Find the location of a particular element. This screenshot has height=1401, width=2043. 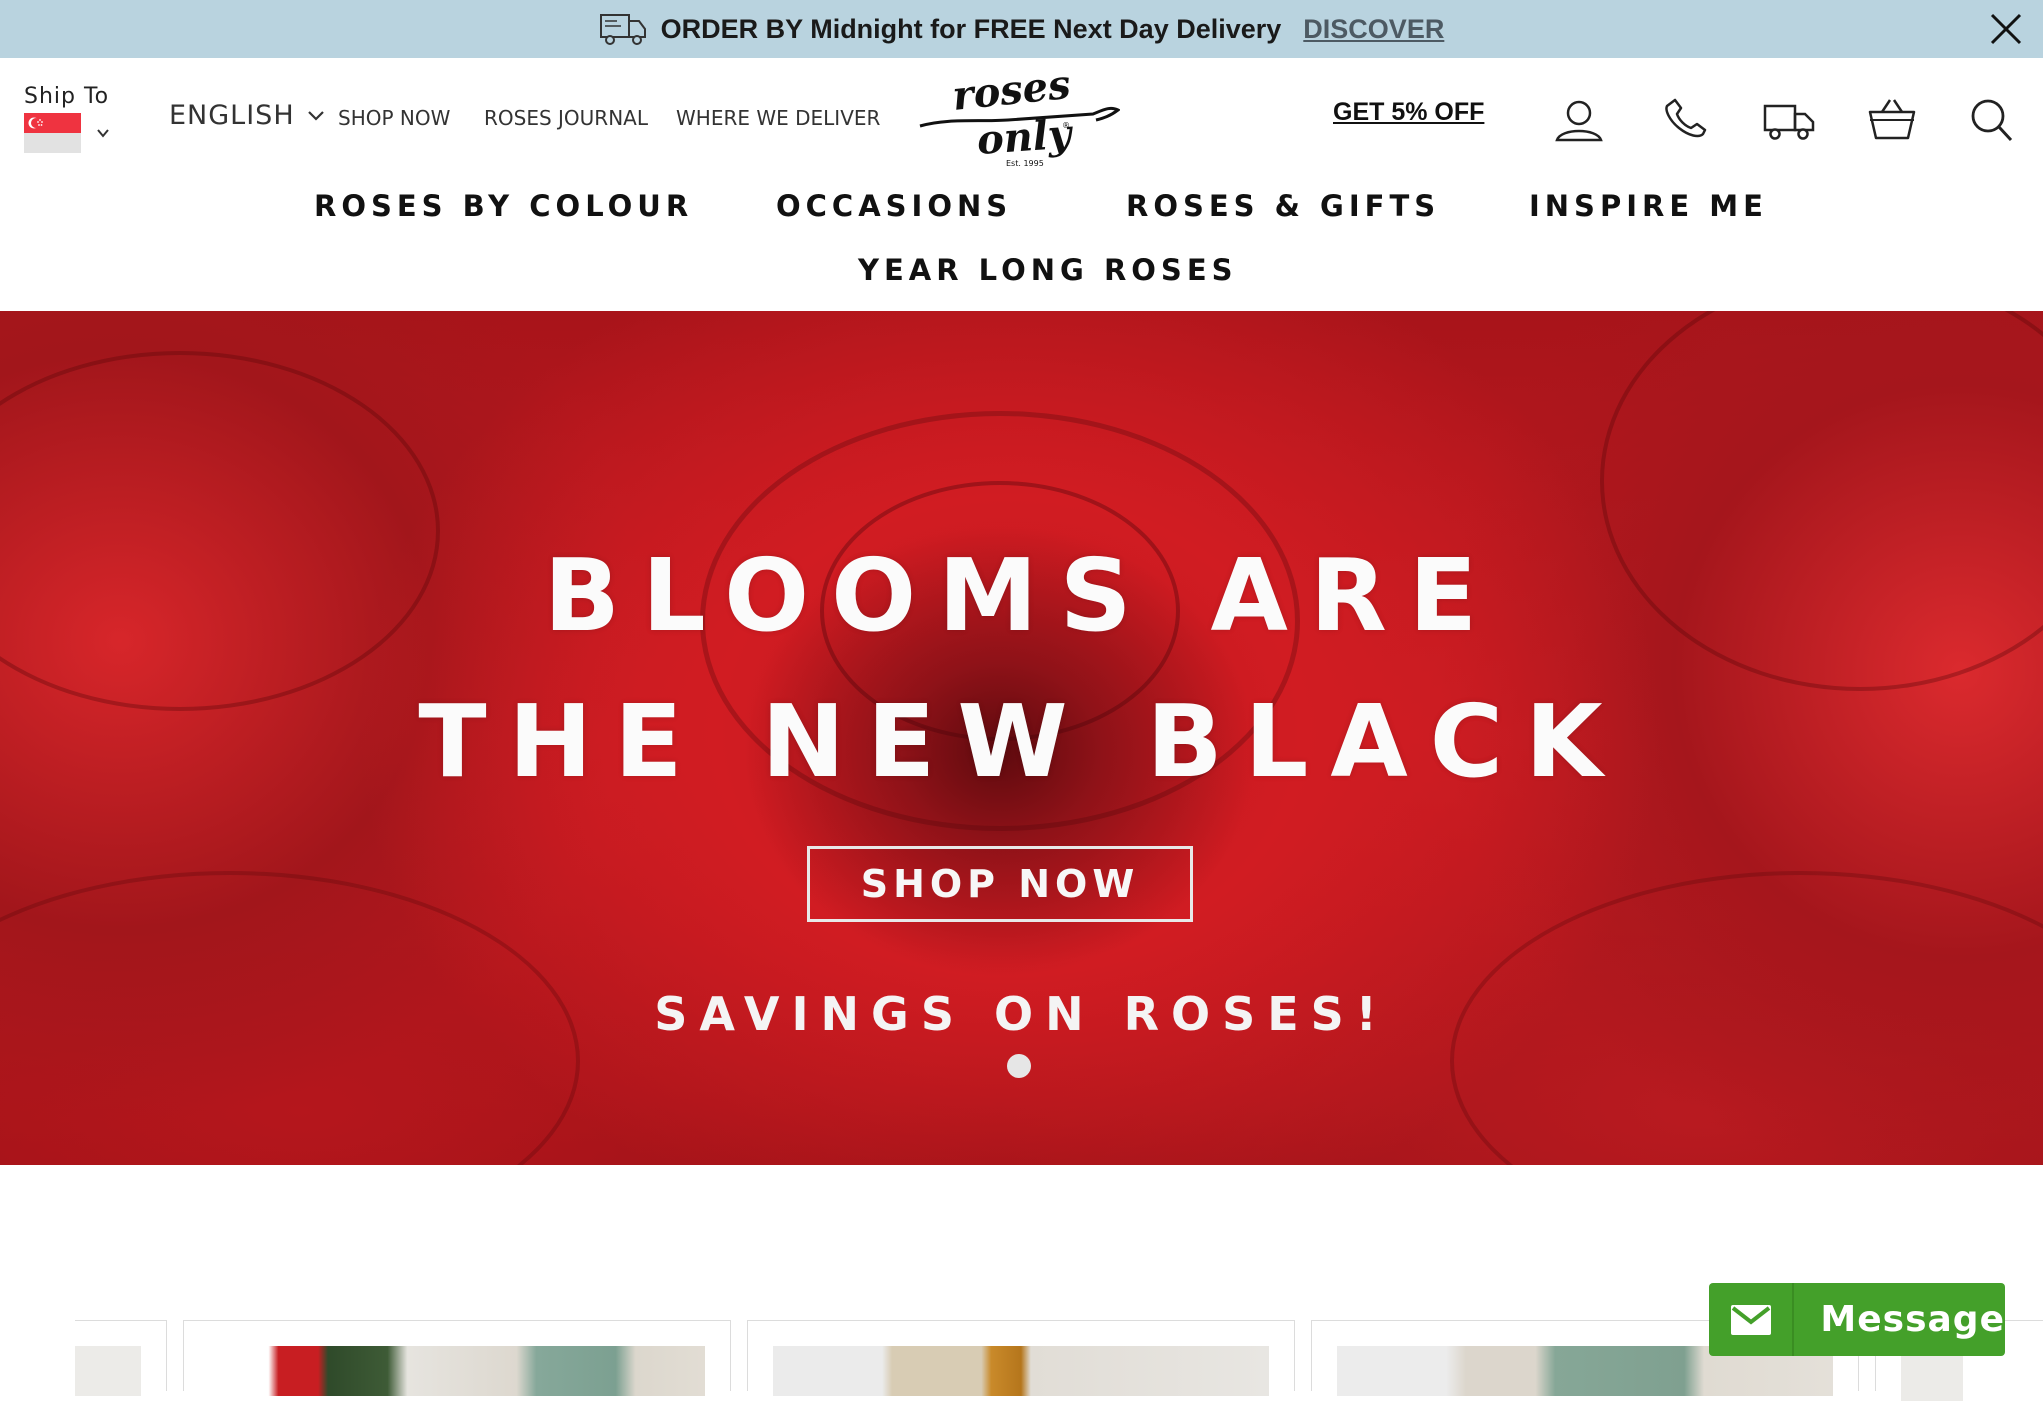

ship-to-selector: Ship To is located at coordinates (67, 118).